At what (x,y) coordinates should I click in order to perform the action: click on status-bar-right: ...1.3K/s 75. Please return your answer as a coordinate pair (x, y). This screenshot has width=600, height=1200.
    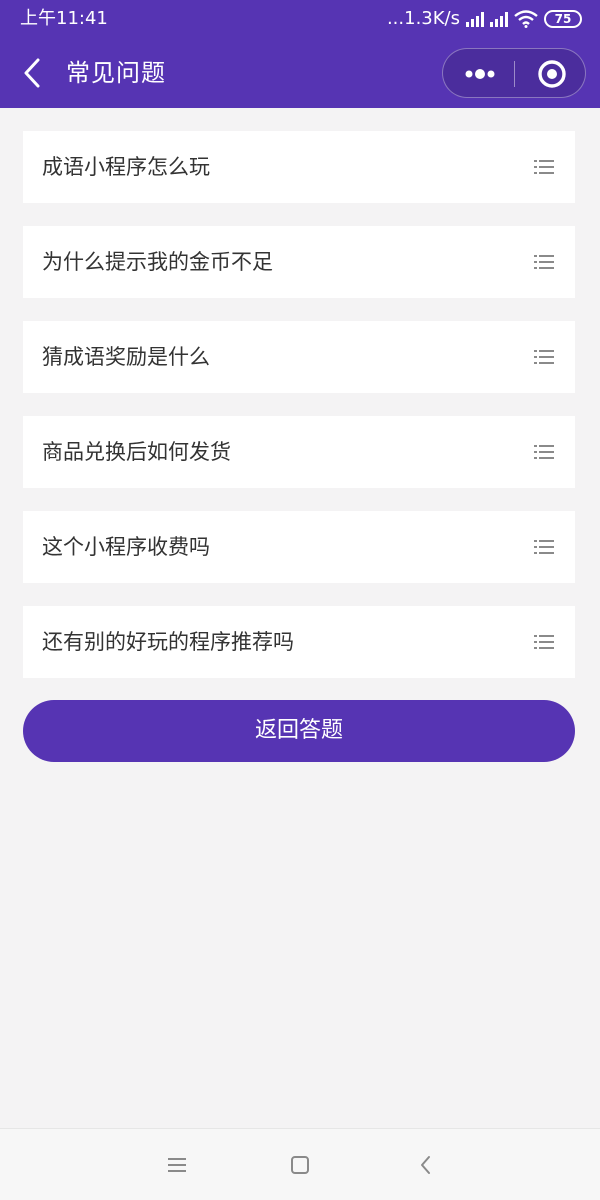
    Looking at the image, I should click on (484, 19).